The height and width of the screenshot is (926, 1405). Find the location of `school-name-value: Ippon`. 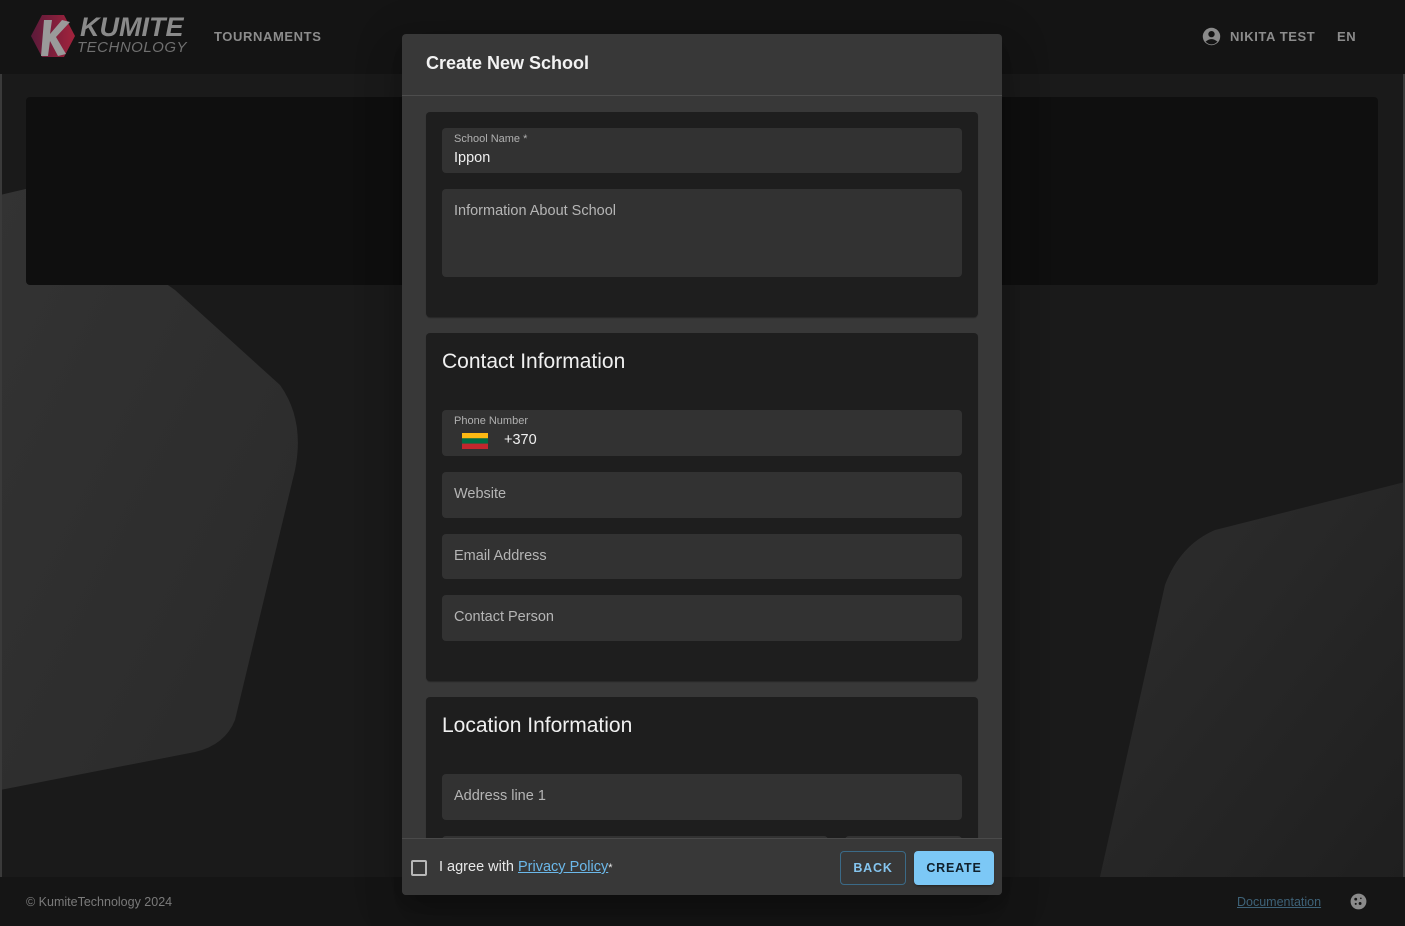

school-name-value: Ippon is located at coordinates (472, 158).